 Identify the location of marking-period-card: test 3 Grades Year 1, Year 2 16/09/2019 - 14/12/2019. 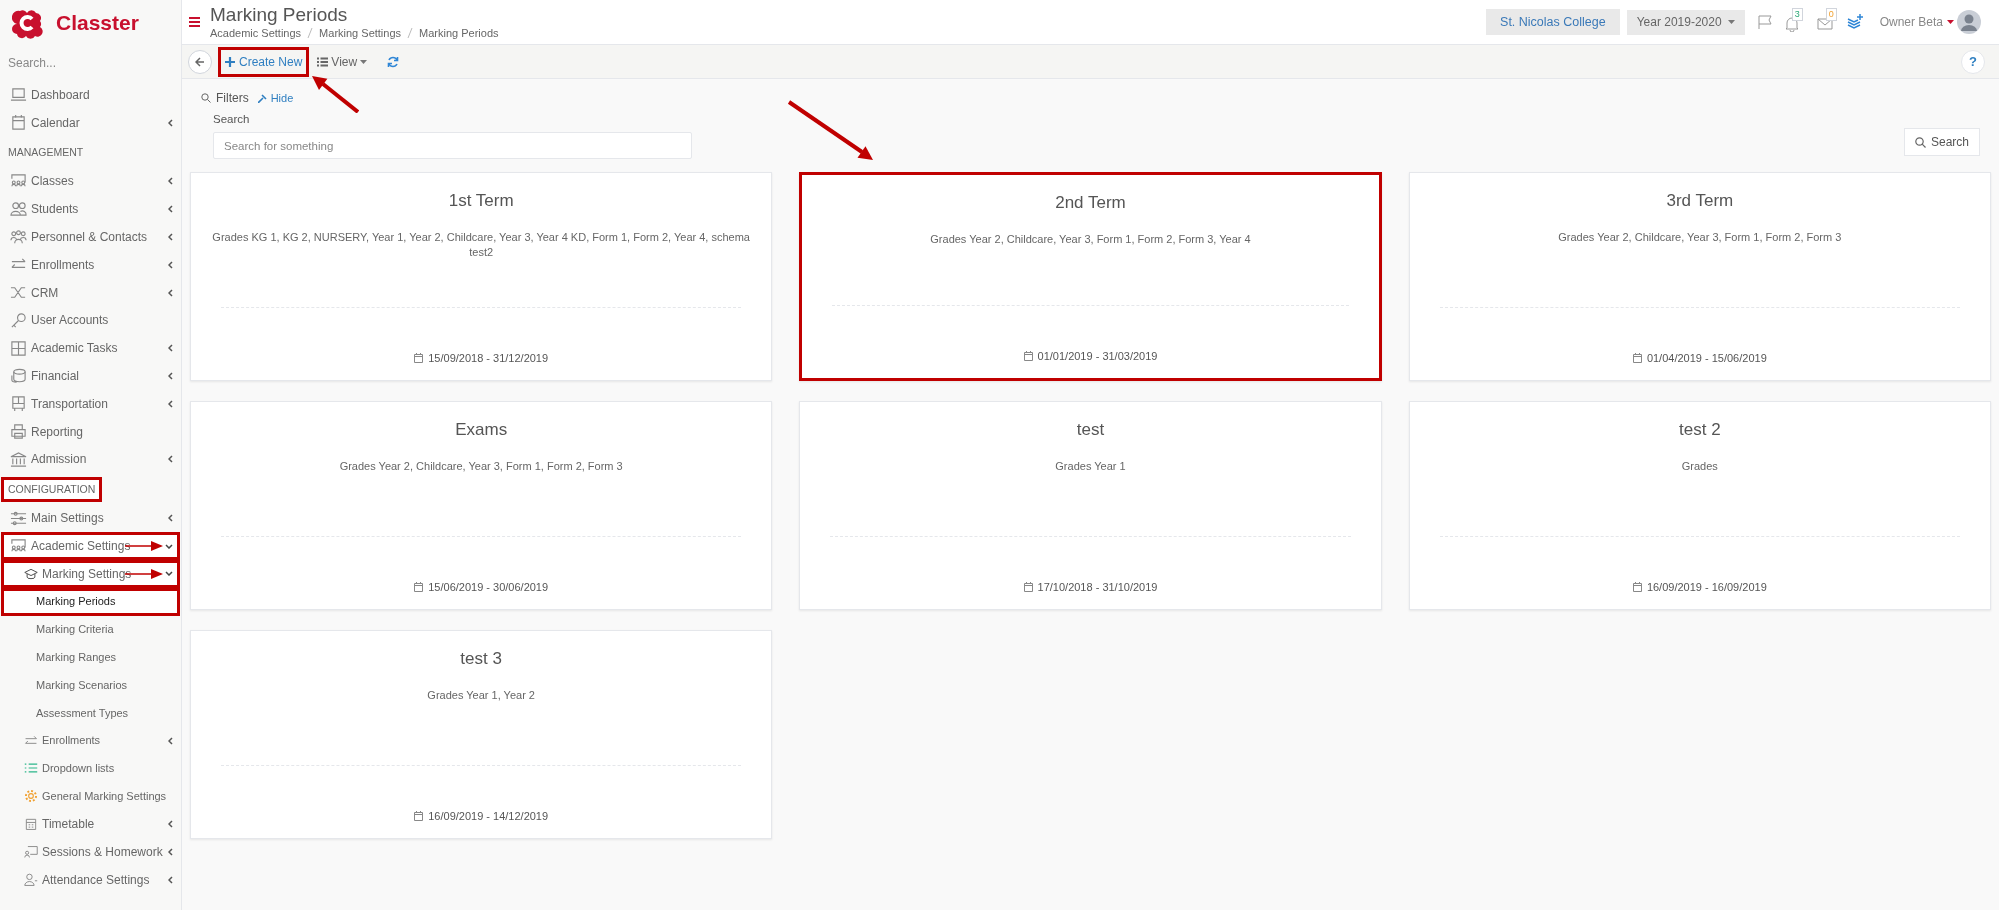
(481, 734).